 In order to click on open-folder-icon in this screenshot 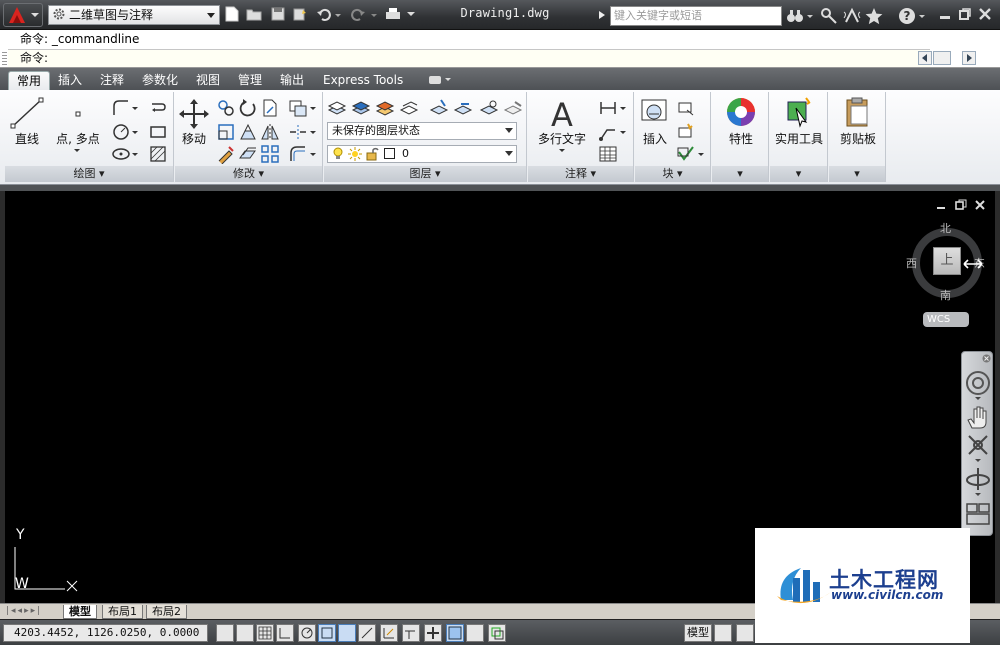, I will do `click(254, 14)`.